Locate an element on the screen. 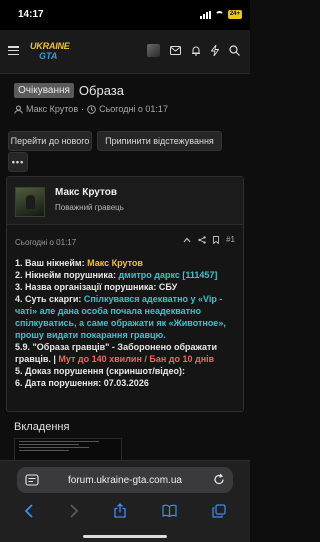  site-logo: UKRAINE GTA is located at coordinates (51, 52).